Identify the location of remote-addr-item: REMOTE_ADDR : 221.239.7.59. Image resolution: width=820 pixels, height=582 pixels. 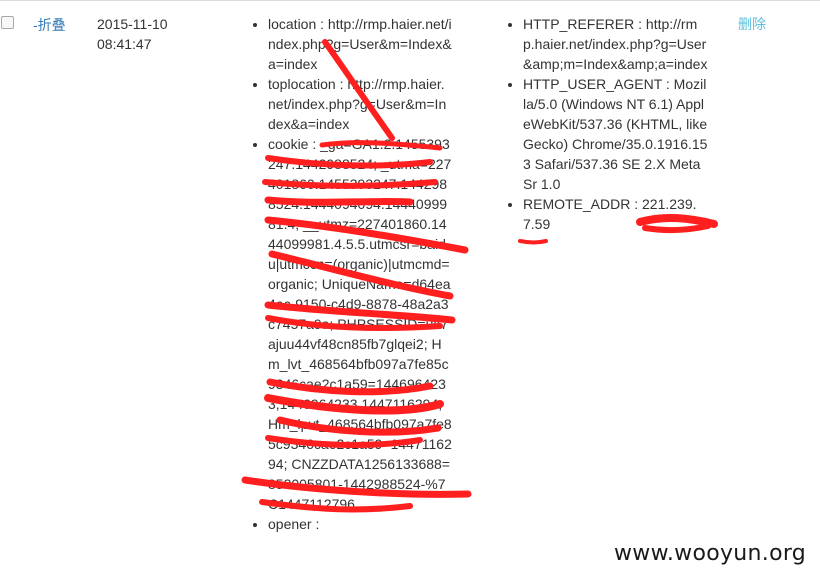
(615, 214).